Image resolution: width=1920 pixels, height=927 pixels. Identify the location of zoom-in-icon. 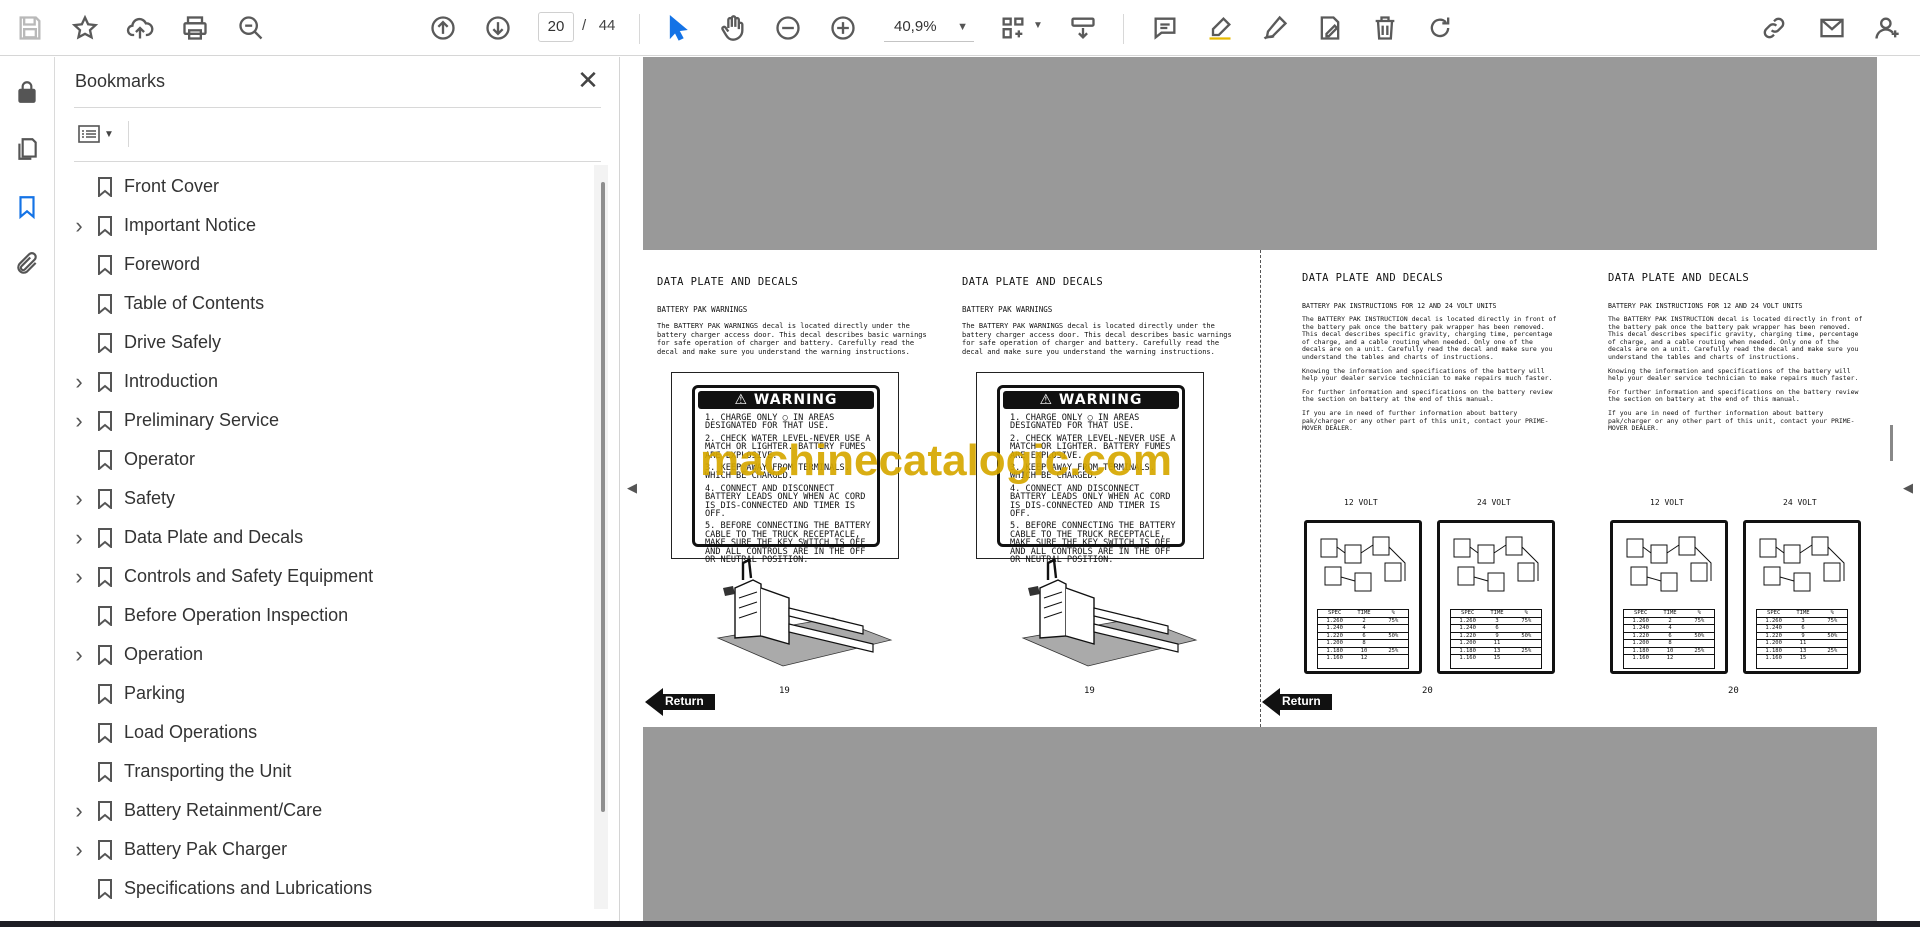
(843, 28).